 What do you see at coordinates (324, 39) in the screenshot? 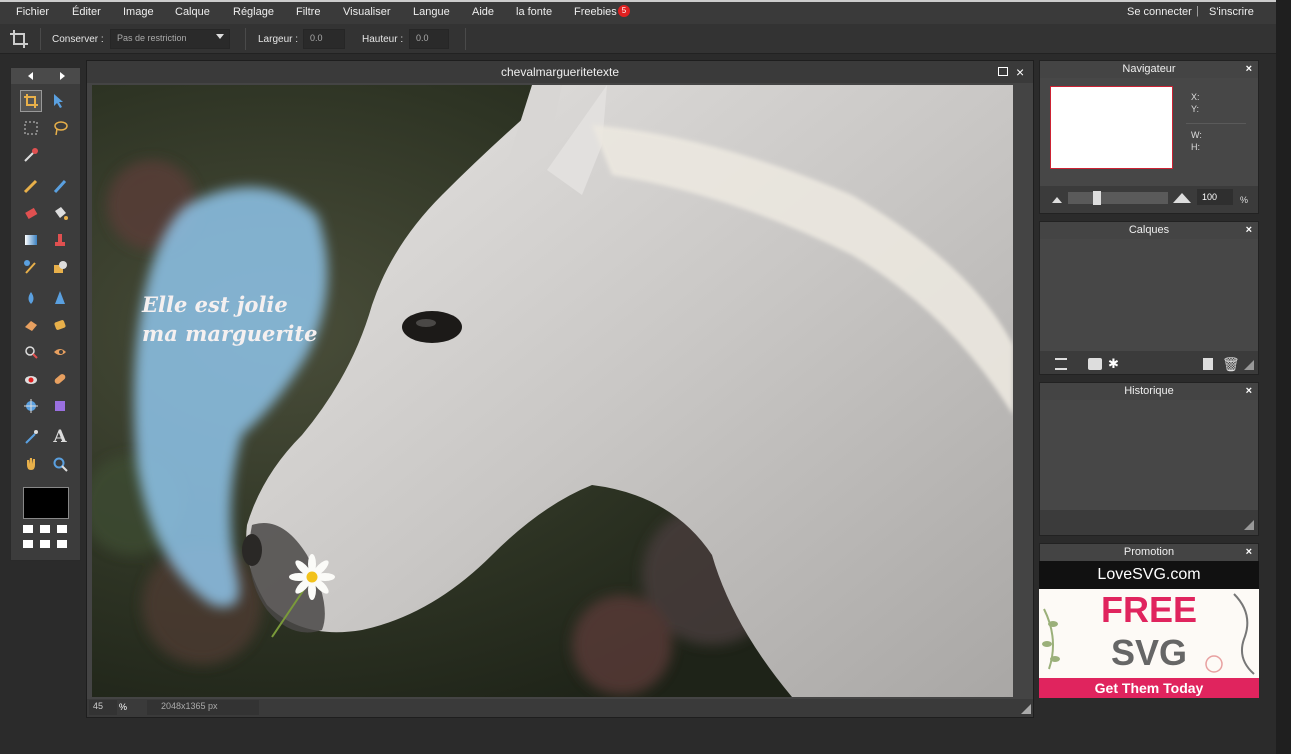
I see `largeur-input: 0.0` at bounding box center [324, 39].